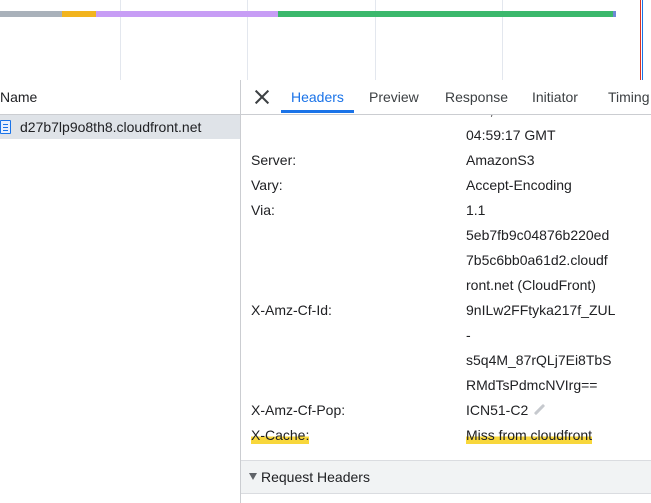  Describe the element at coordinates (546, 435) in the screenshot. I see `header-value: Miss from cloudfront` at that location.